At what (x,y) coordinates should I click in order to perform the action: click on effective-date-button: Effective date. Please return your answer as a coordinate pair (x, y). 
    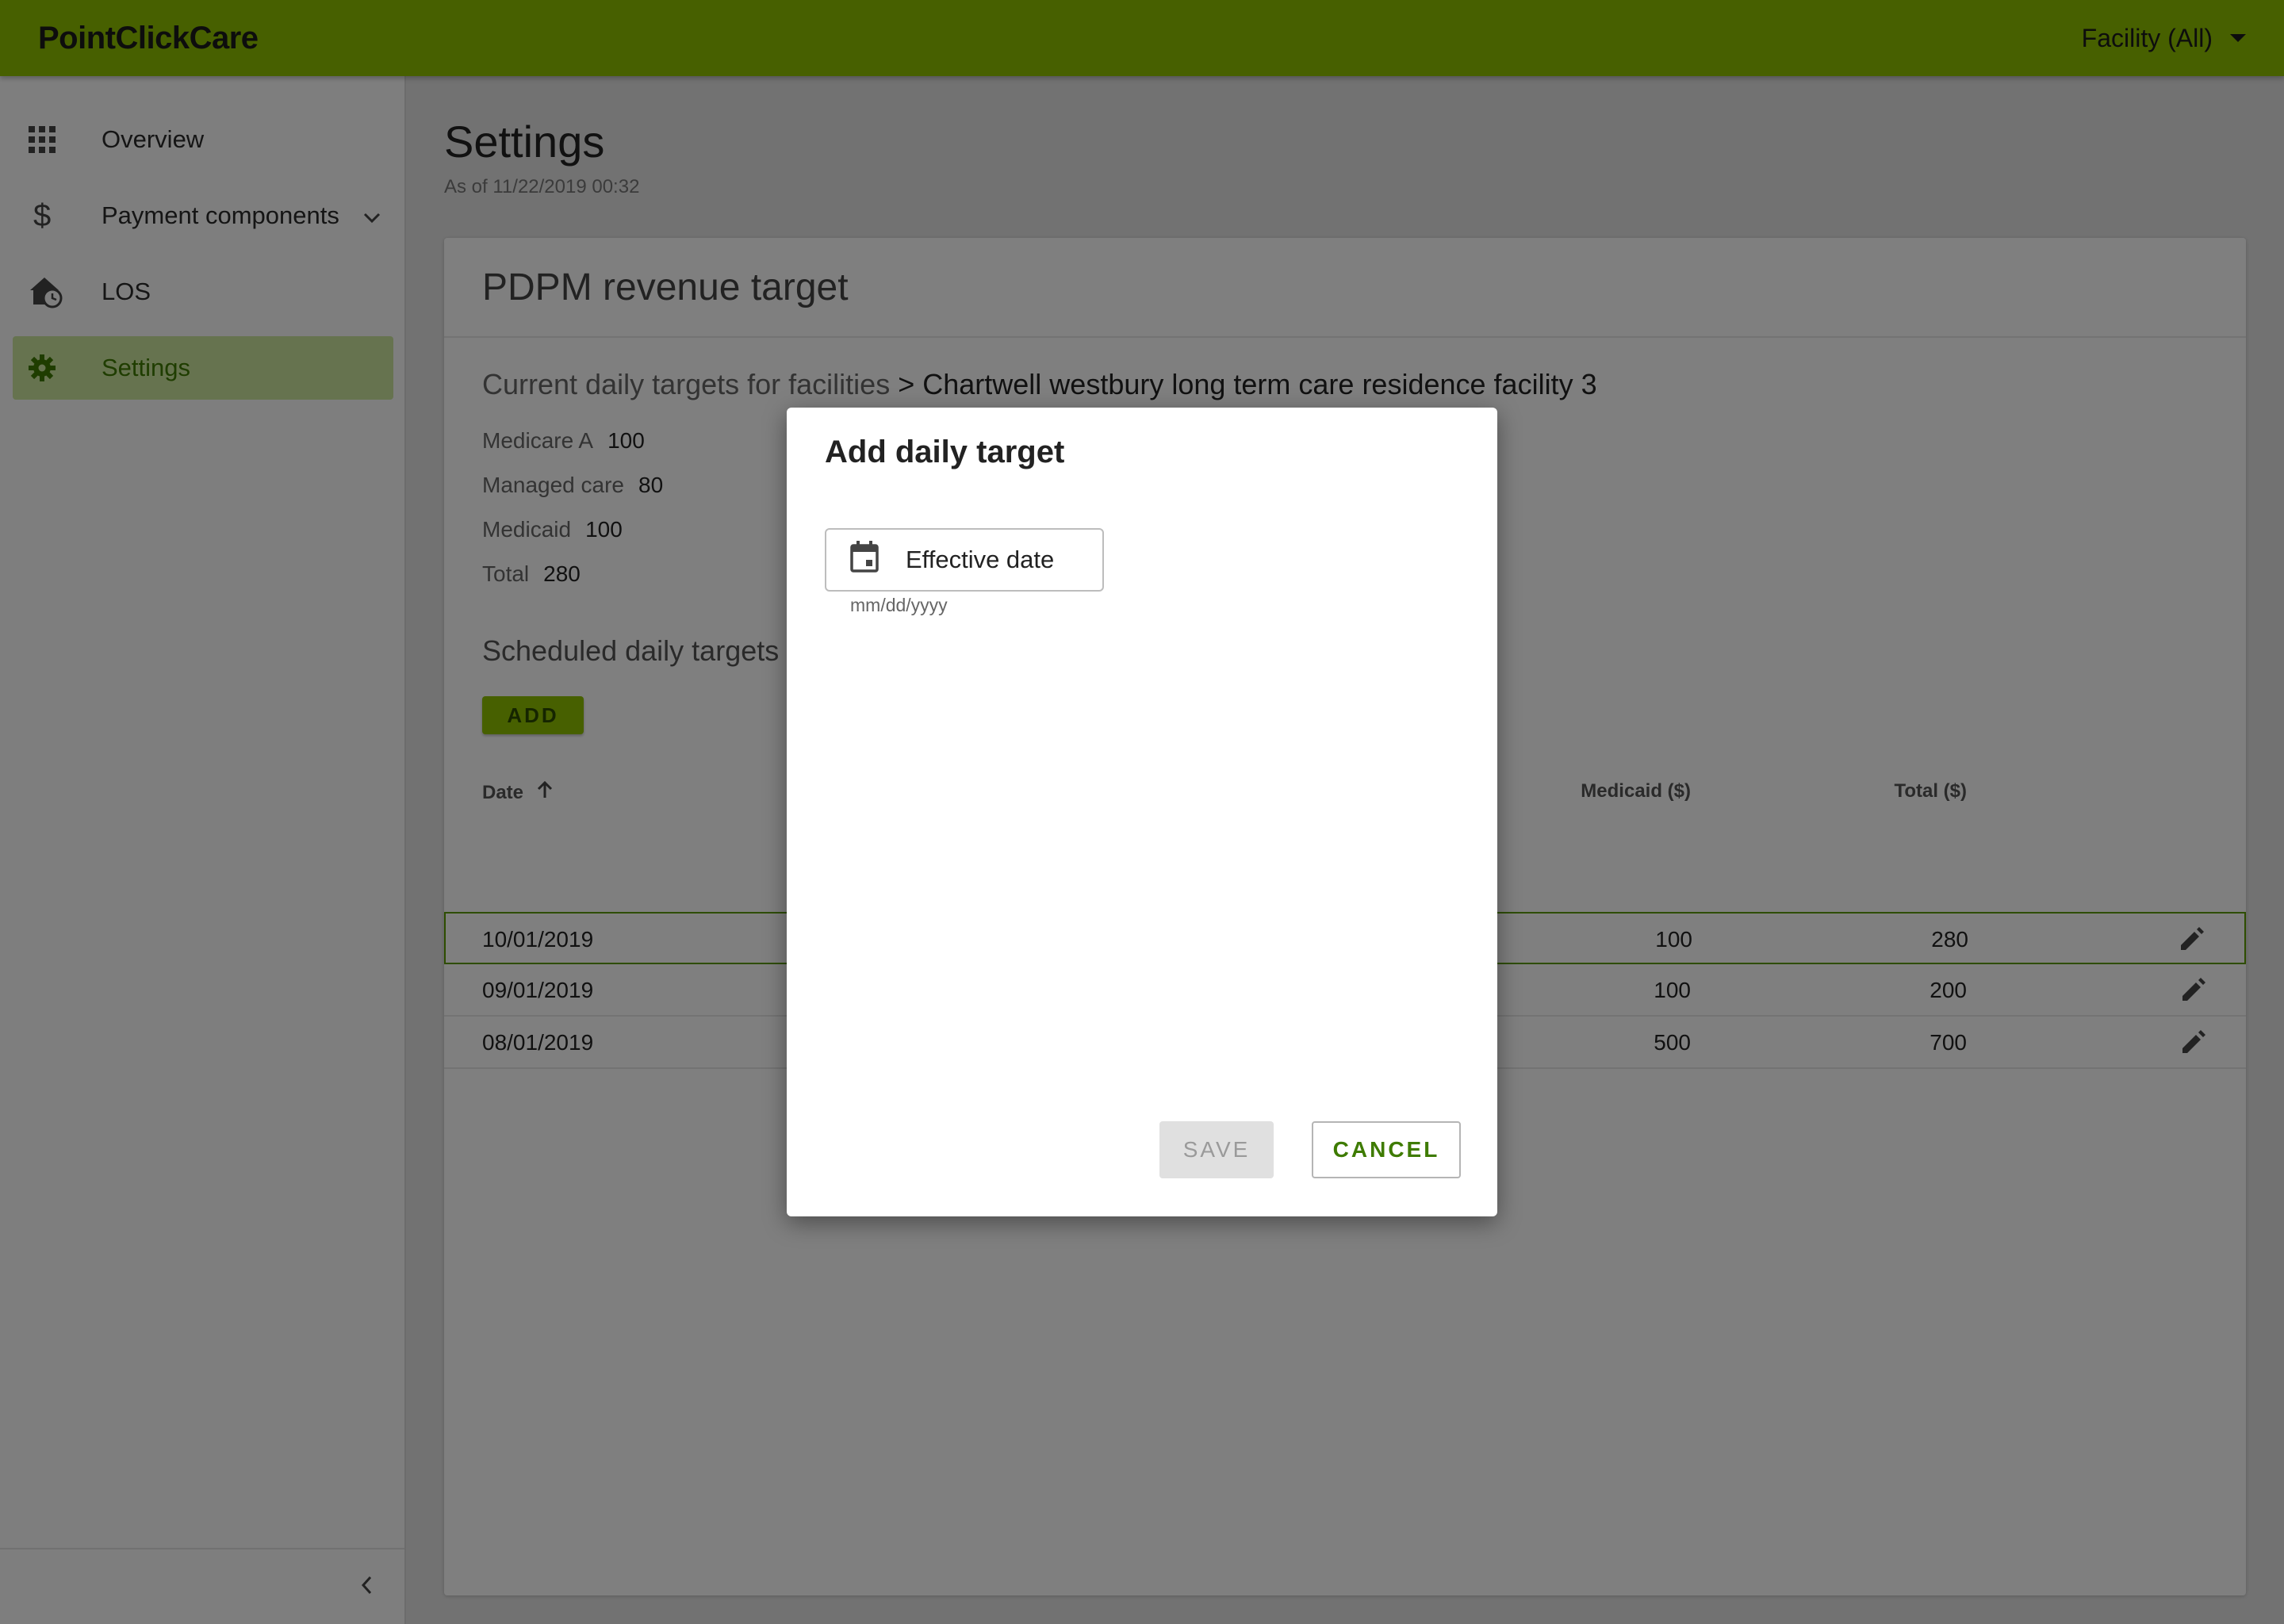
    Looking at the image, I should click on (964, 560).